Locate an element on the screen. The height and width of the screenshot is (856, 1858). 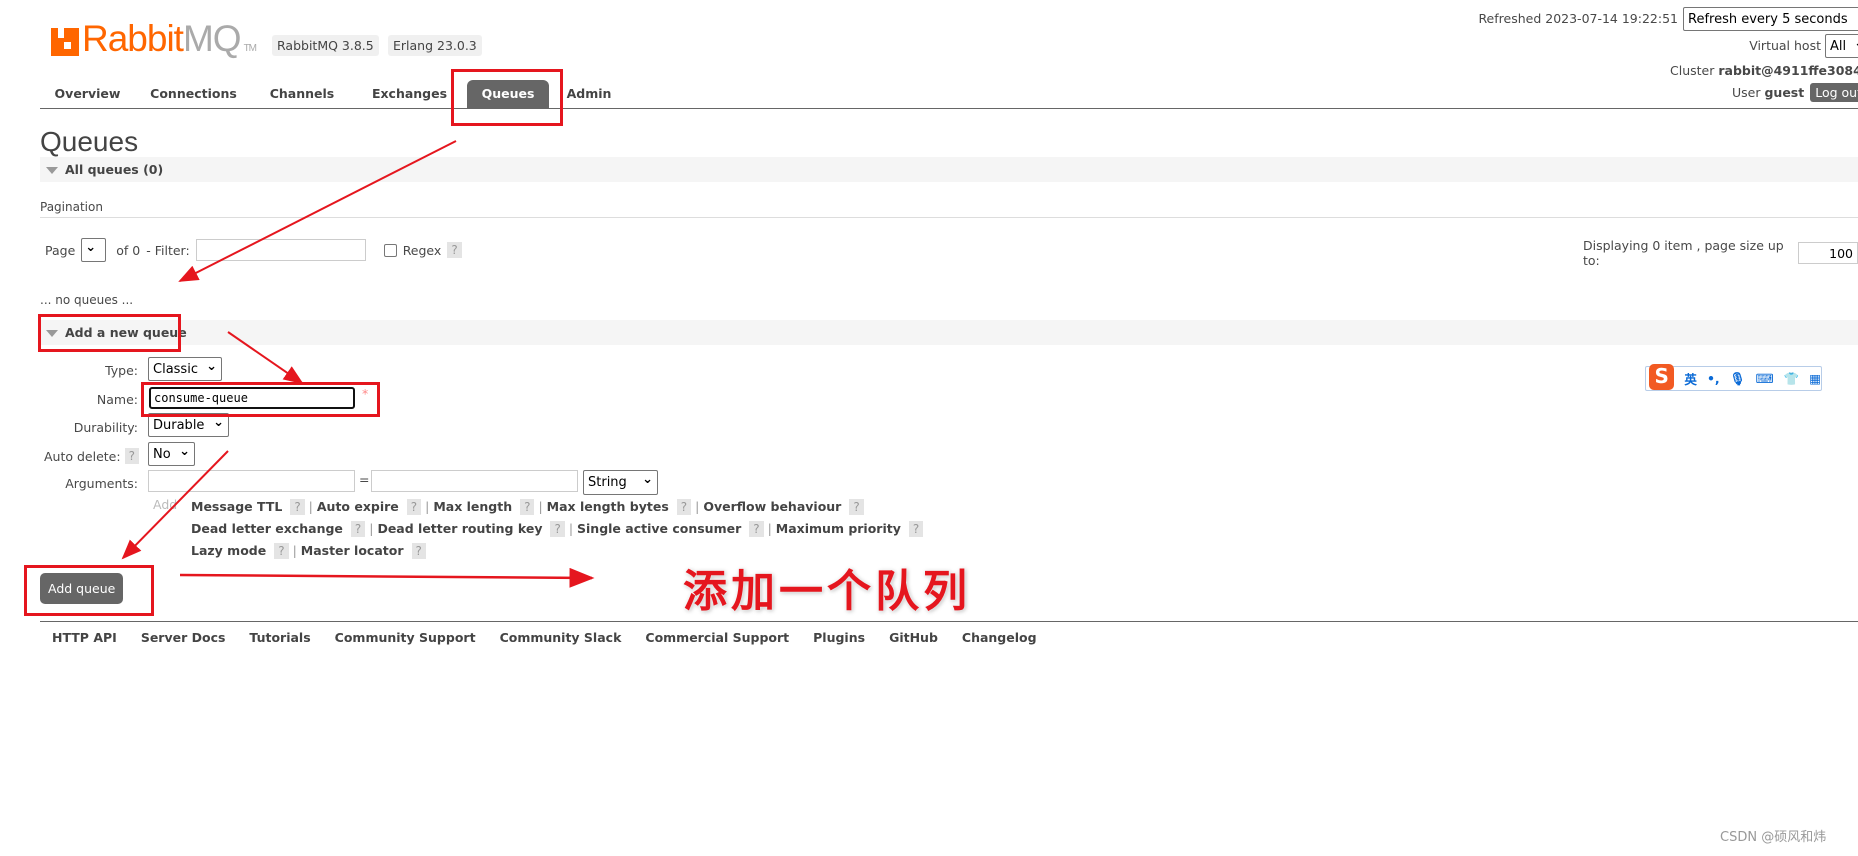
ime-lang: 英 is located at coordinates (1690, 378).